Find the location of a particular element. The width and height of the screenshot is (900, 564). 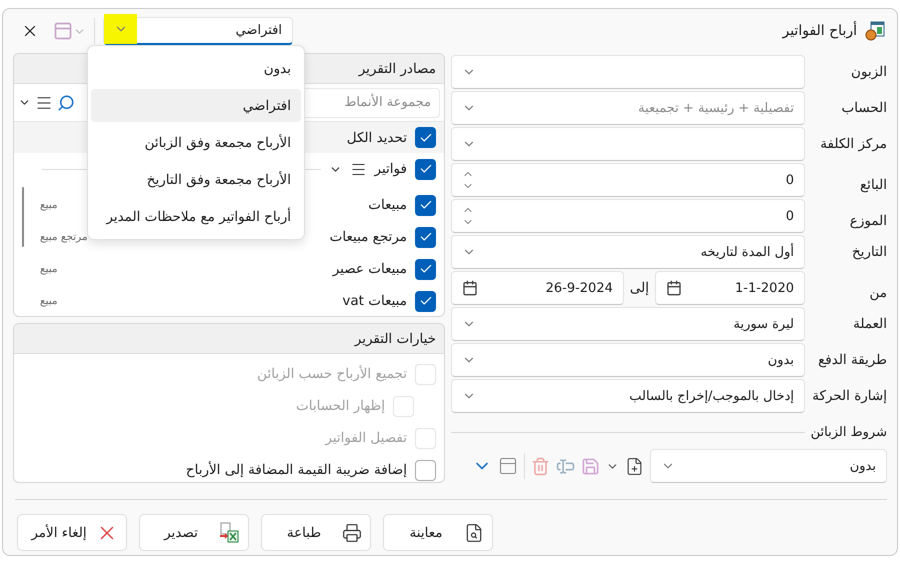

field-label: الحساب is located at coordinates (863, 108).